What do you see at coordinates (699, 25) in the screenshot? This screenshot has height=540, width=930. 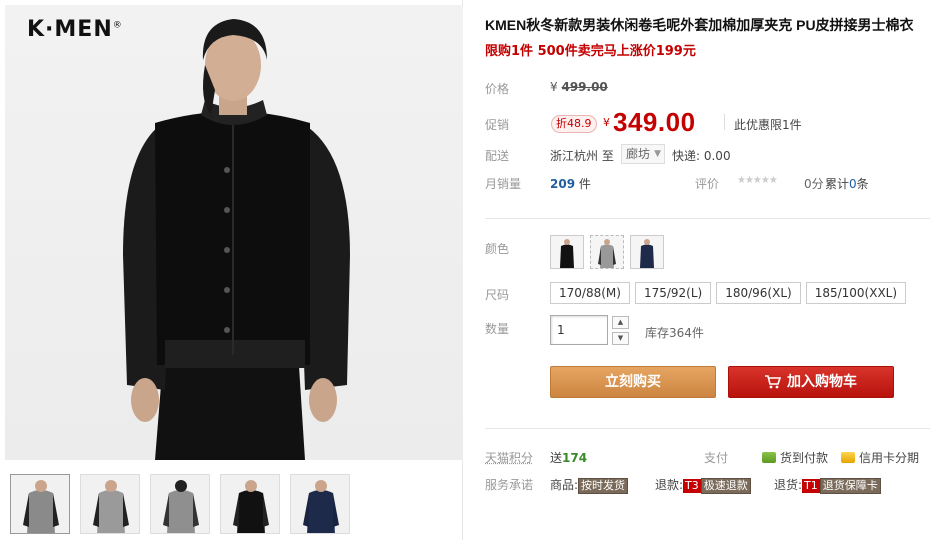 I see `product-title: KMEN秋冬新款男装休闲卷毛呢外套加棉加厚夹克 PU皮拼接男士棉衣` at bounding box center [699, 25].